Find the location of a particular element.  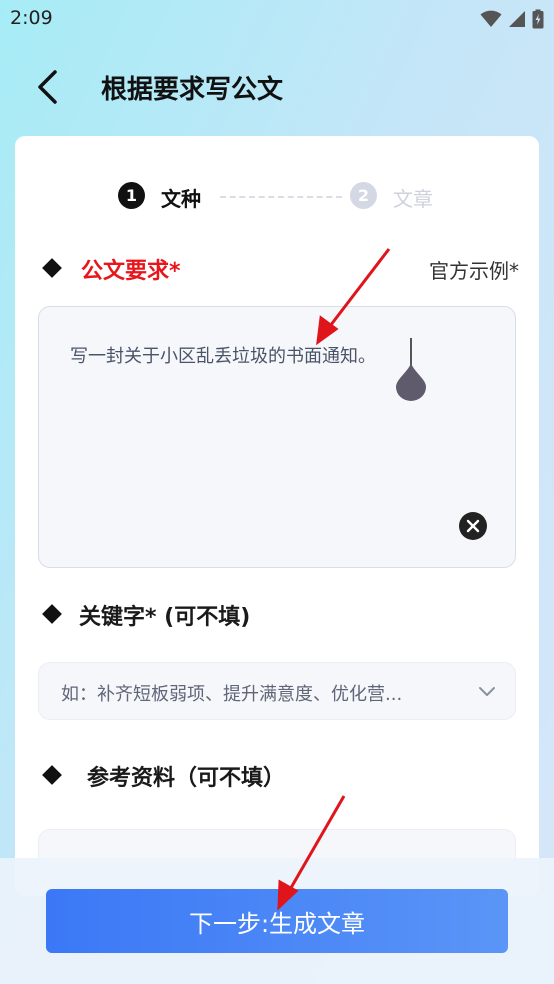

back-button is located at coordinates (48, 87).